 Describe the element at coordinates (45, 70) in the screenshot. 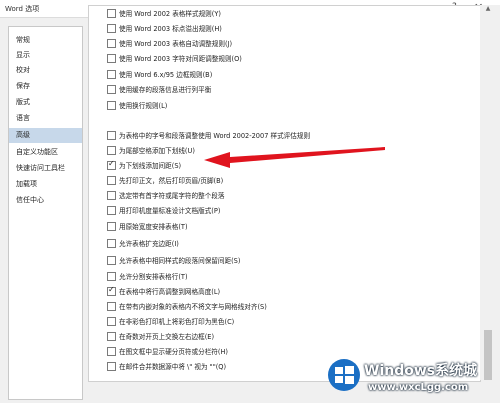

I see `sidebar-item-proofing: 校对` at that location.